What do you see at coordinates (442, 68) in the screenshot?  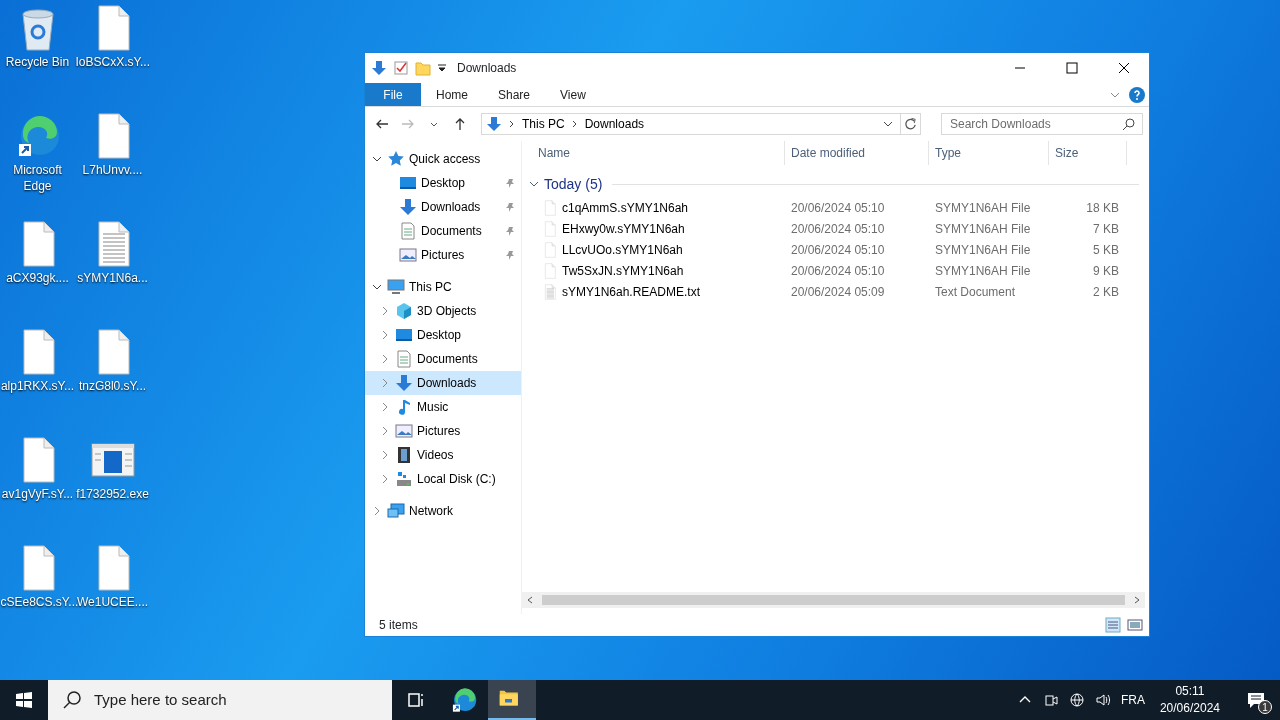 I see `dropdown-icon` at bounding box center [442, 68].